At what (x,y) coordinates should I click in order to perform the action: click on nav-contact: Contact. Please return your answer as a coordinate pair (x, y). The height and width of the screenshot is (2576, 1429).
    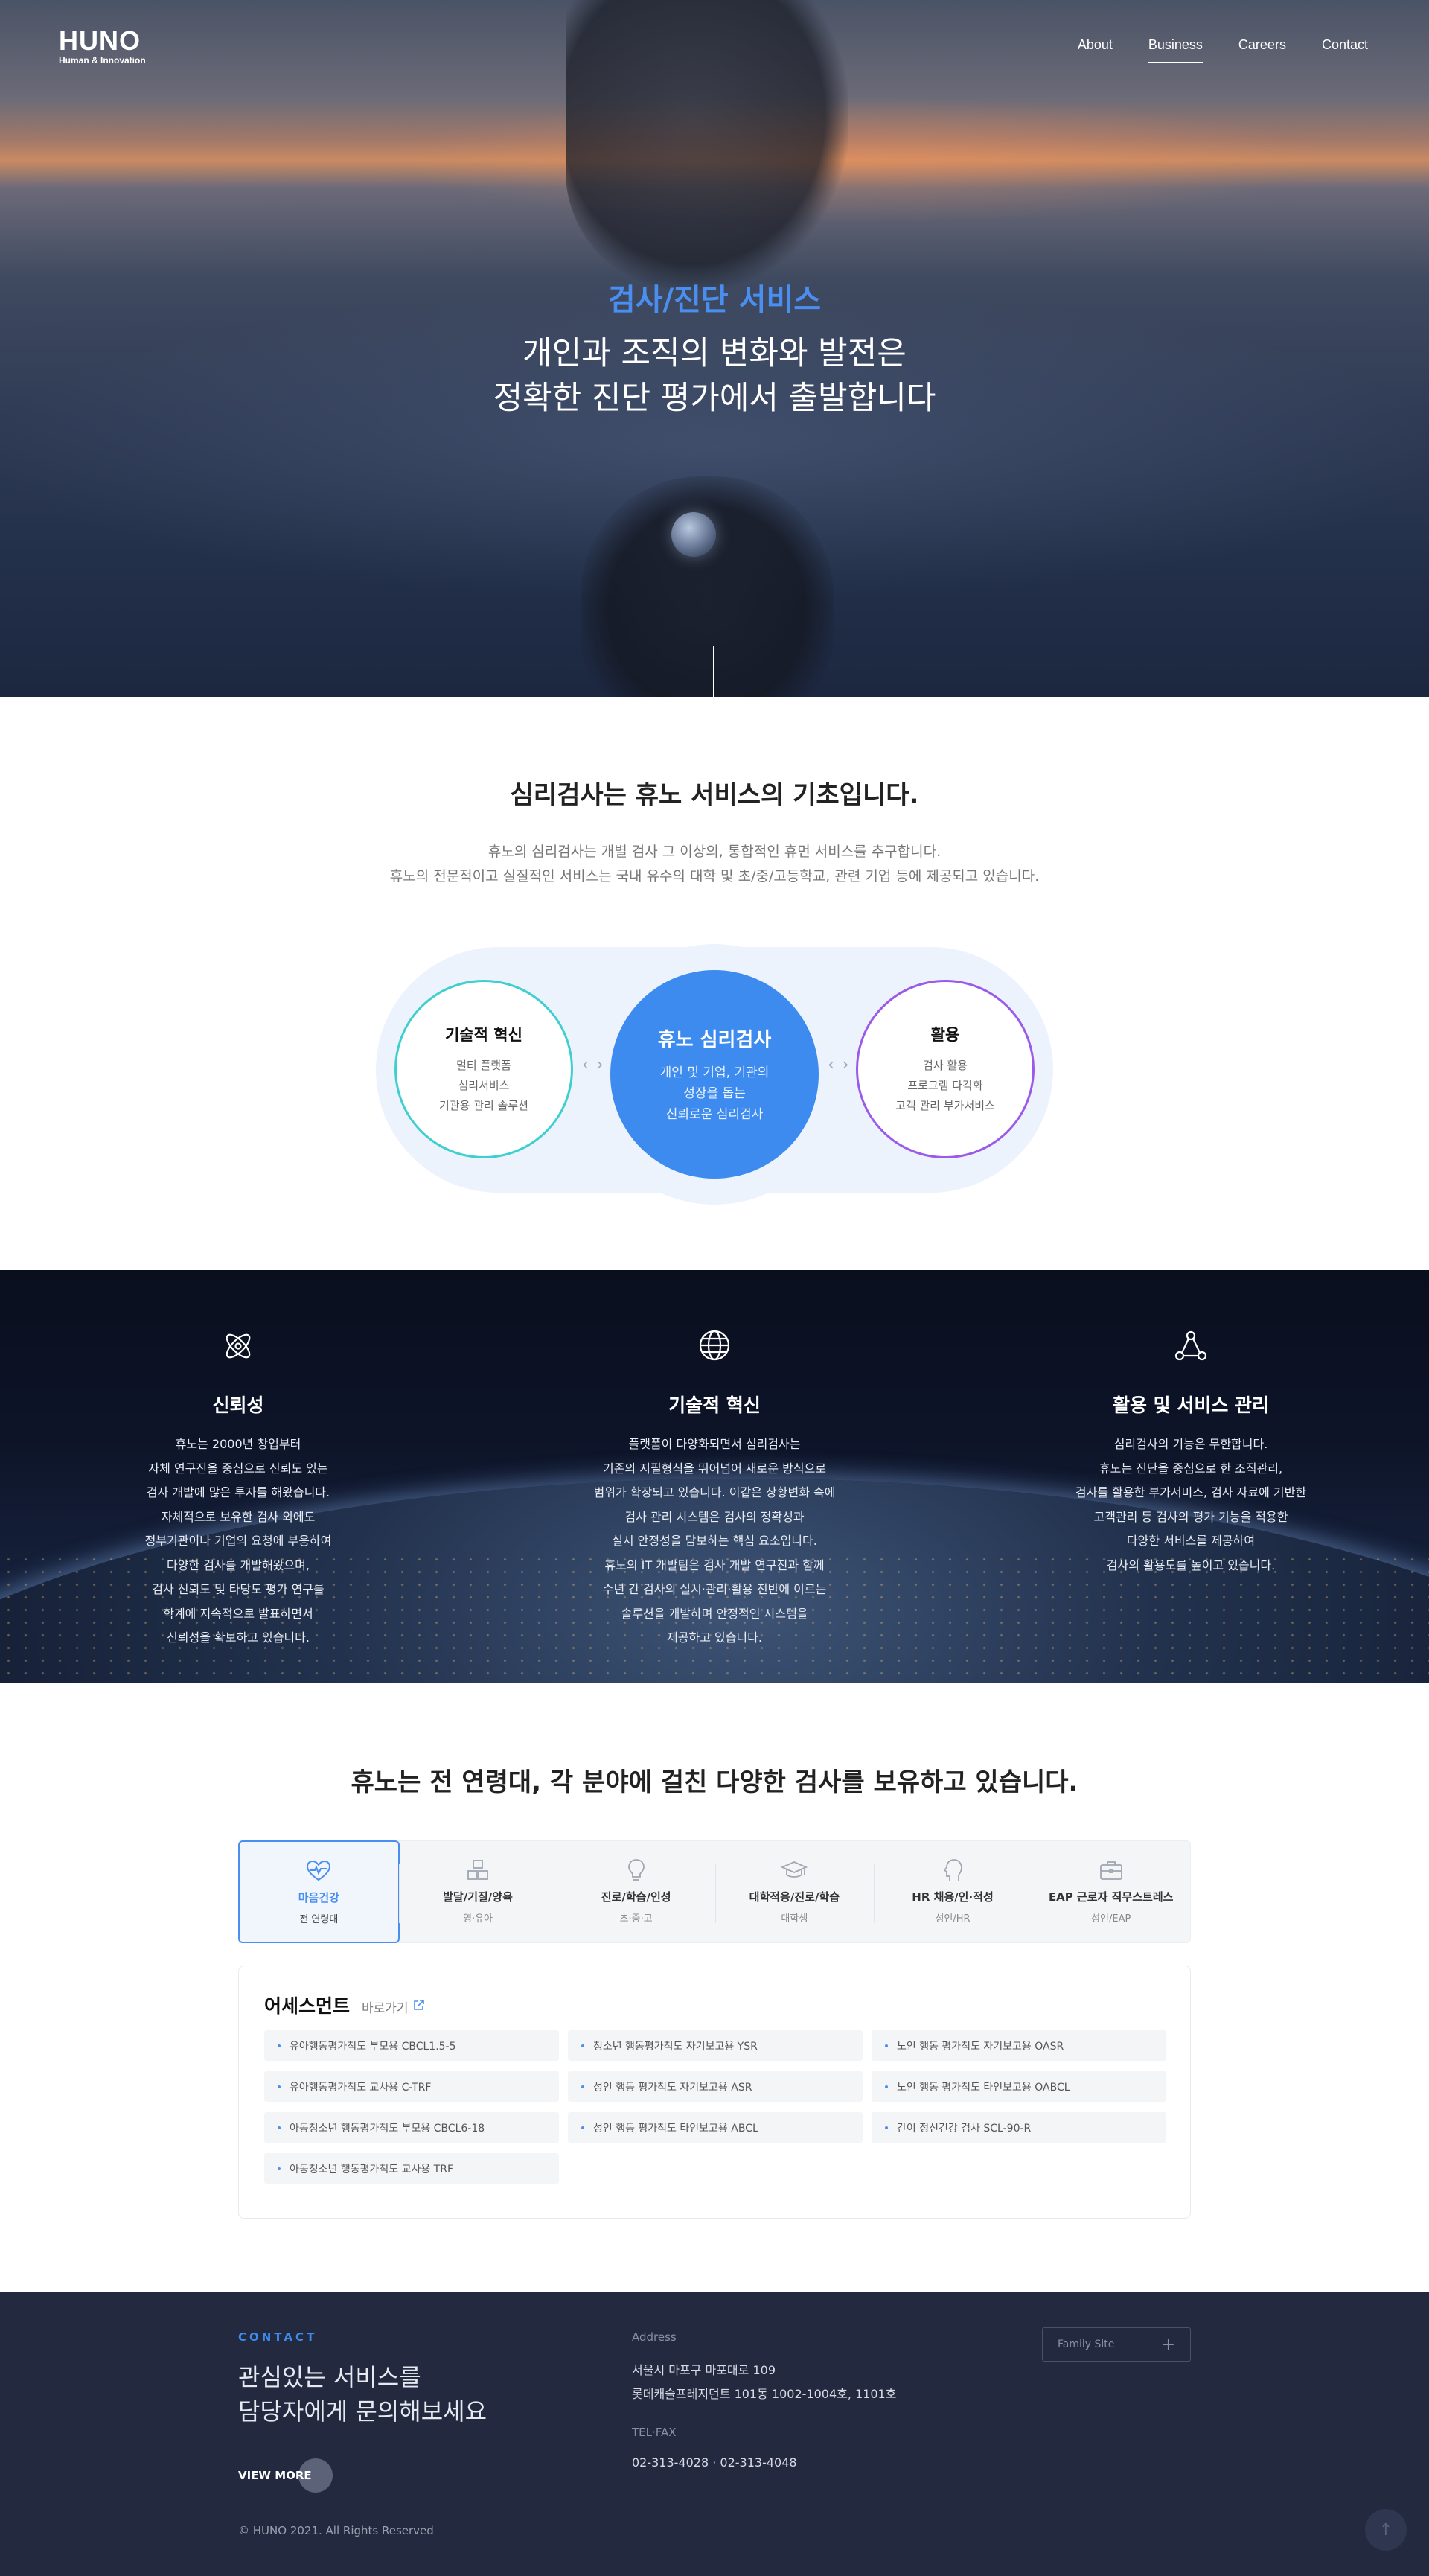
    Looking at the image, I should click on (1345, 50).